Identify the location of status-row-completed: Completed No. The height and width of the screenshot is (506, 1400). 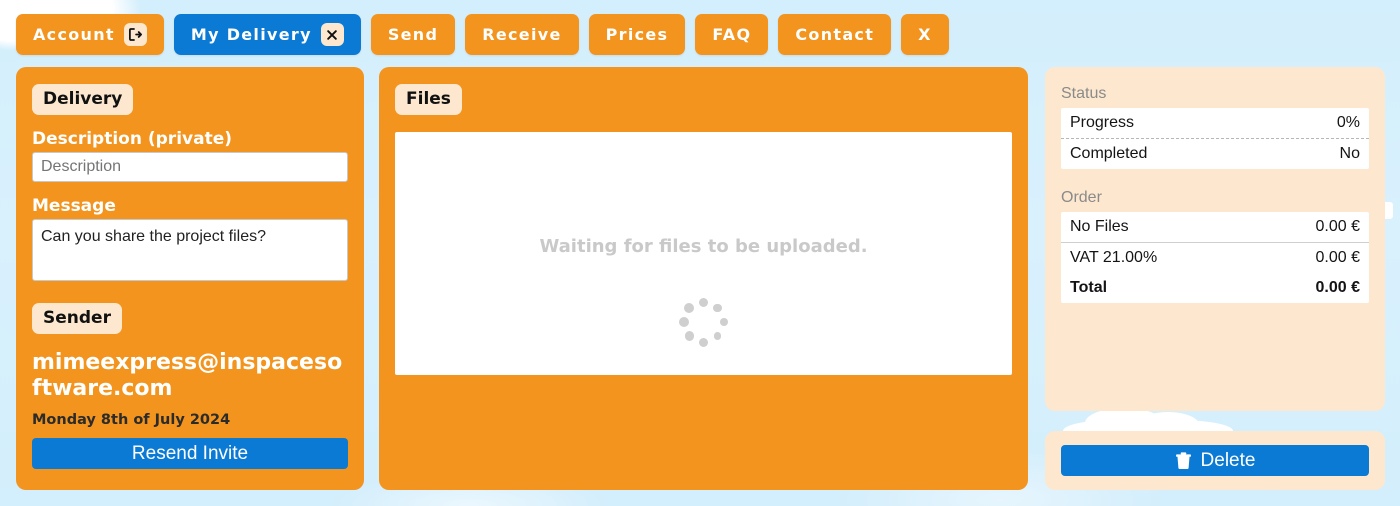
(1215, 154).